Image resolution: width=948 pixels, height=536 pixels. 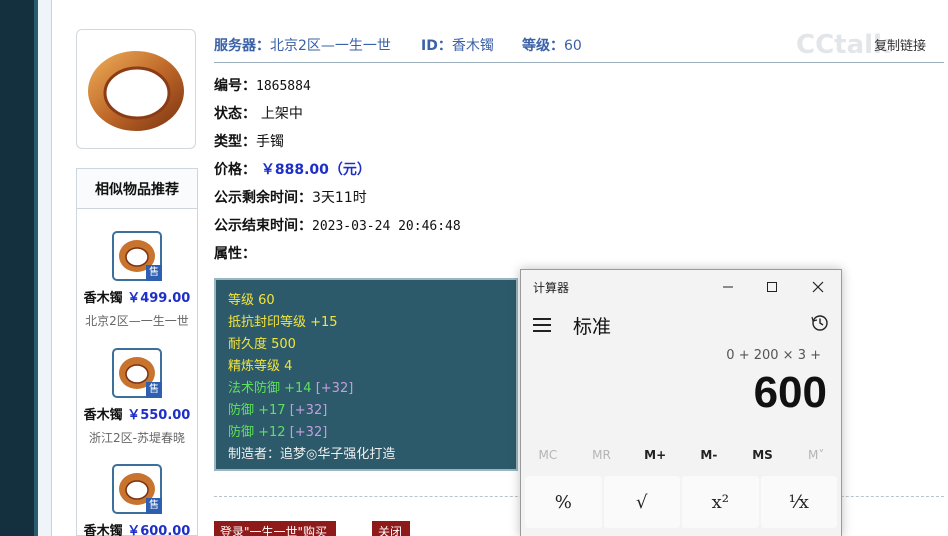 What do you see at coordinates (251, 300) in the screenshot?
I see `attr-line: 等级 60` at bounding box center [251, 300].